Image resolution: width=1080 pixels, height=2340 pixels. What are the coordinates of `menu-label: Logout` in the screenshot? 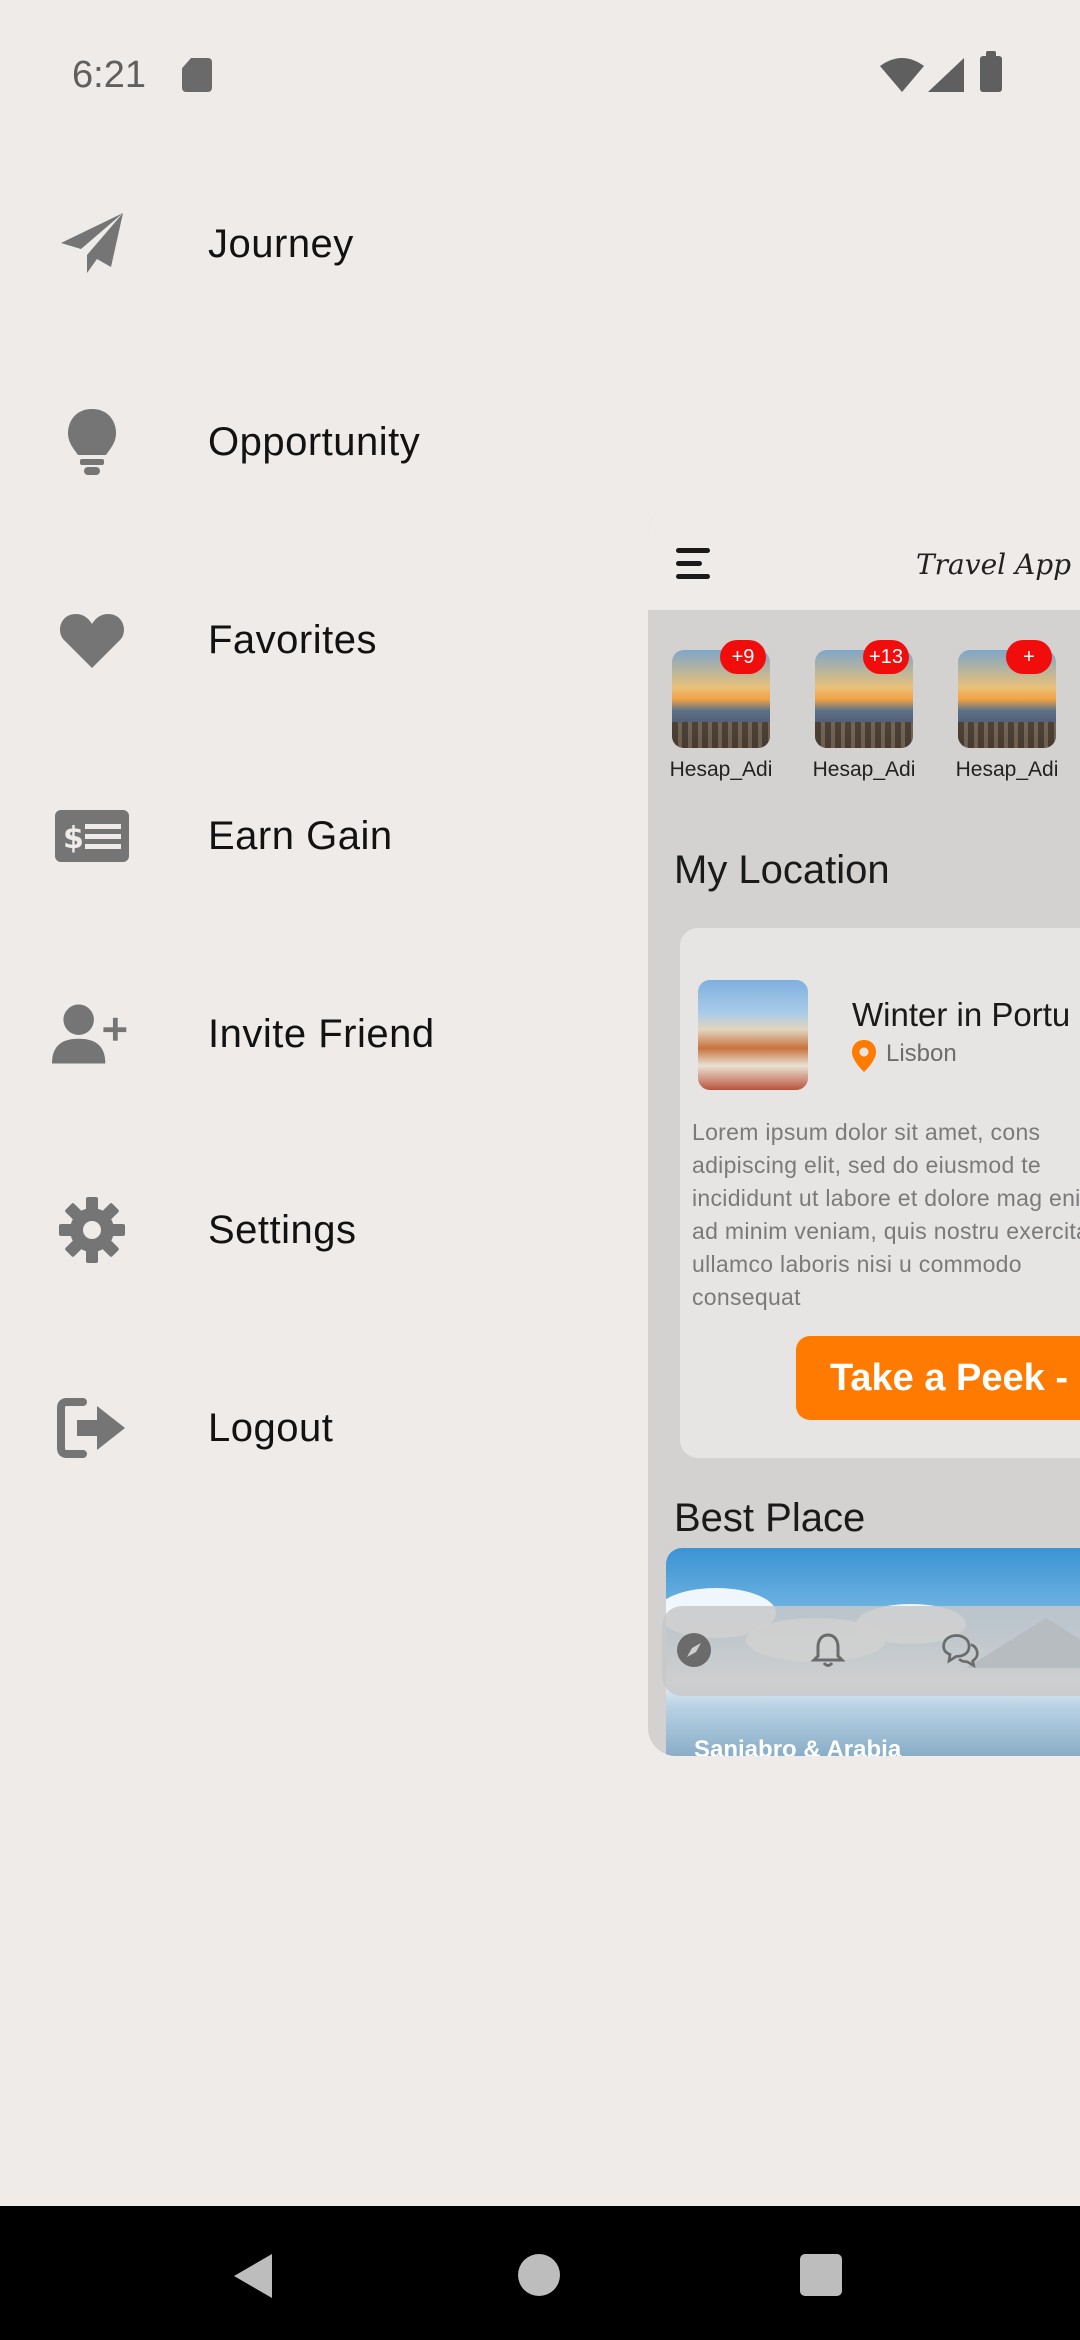 It's located at (271, 1427).